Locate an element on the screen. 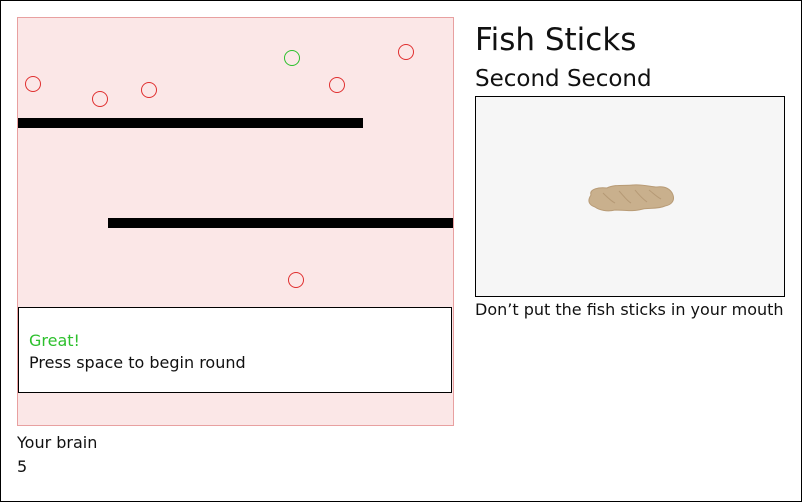 This screenshot has width=802, height=502. image-caption: Don’t put the fish sticks in your mouth is located at coordinates (629, 309).